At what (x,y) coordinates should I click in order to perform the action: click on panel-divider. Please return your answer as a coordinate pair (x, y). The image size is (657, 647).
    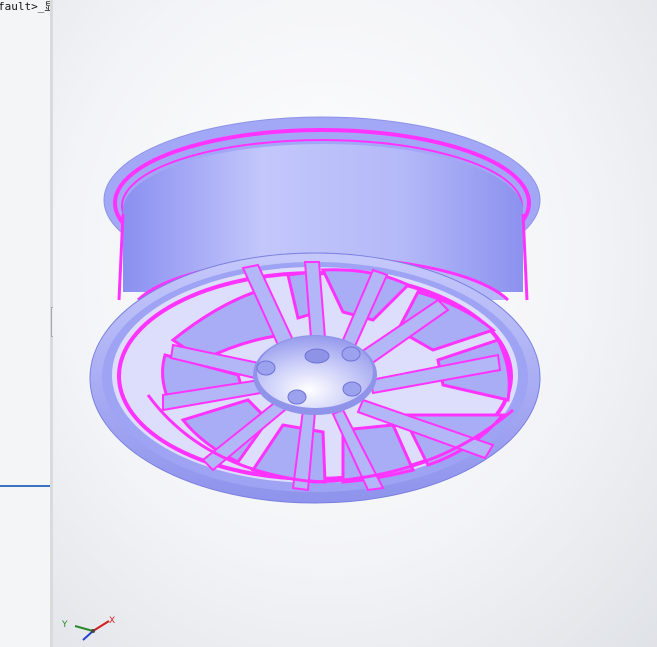
    Looking at the image, I should click on (25, 486).